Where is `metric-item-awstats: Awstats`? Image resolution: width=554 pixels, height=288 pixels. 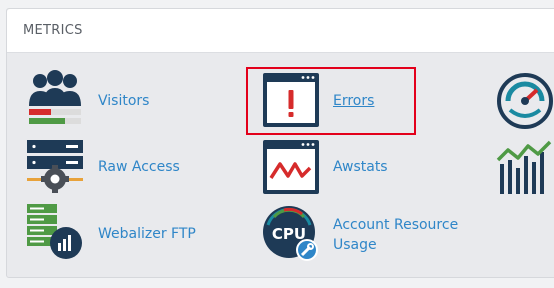 metric-item-awstats: Awstats is located at coordinates (337, 168).